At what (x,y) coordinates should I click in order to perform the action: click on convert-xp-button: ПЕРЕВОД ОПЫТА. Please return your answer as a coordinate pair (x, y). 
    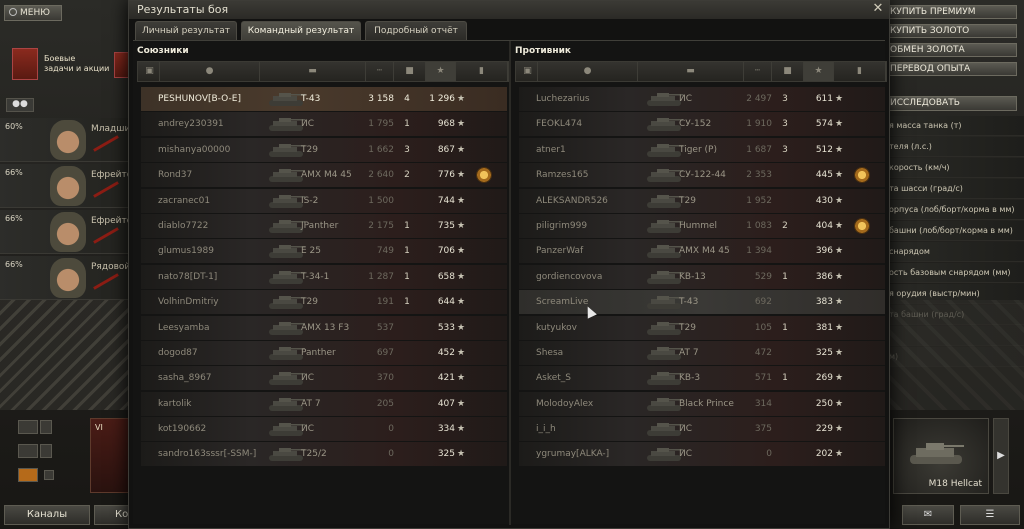
    Looking at the image, I should click on (951, 69).